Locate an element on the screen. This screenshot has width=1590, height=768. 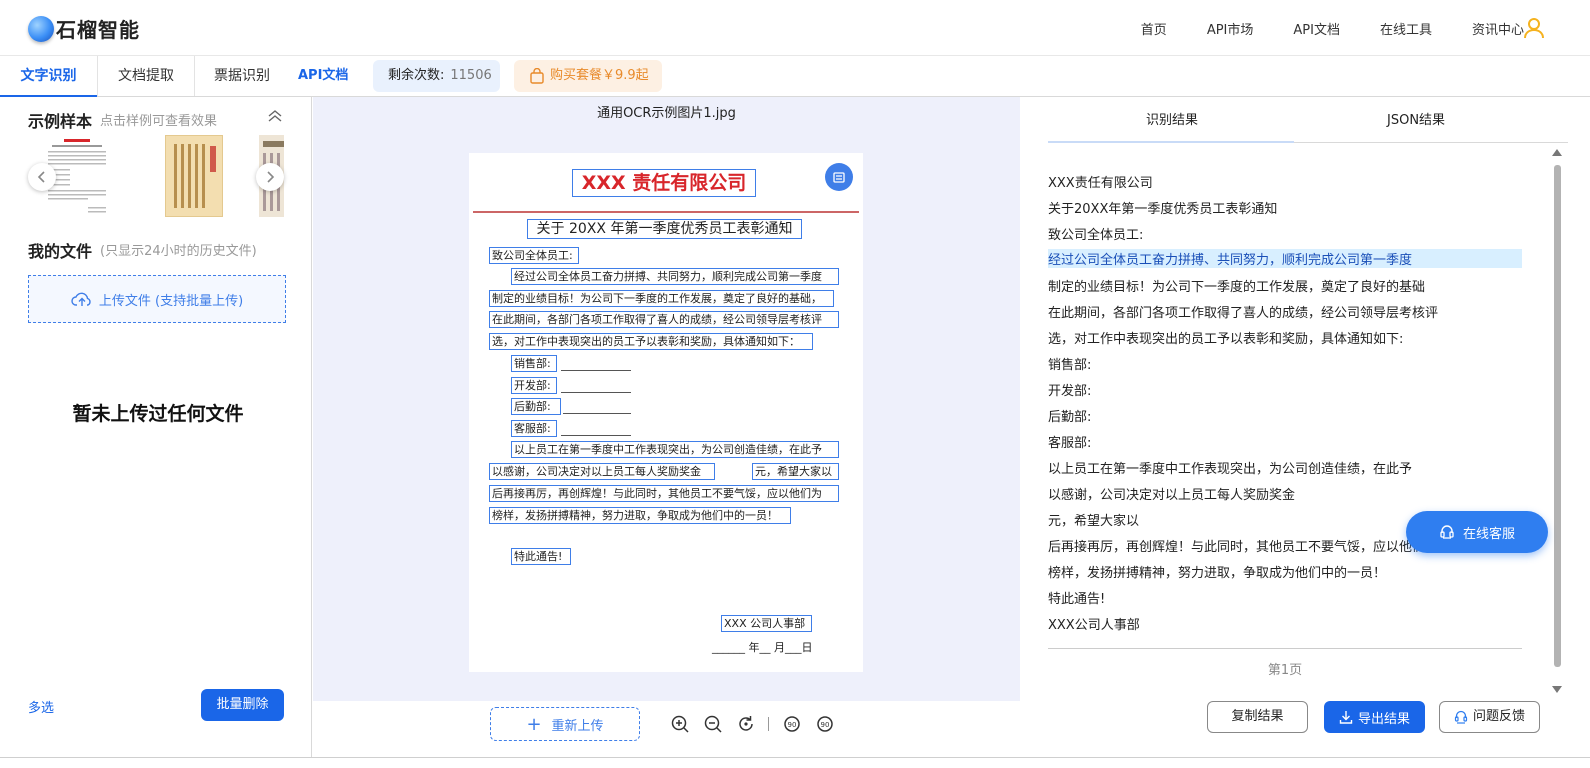
result-line: 榜样，发扬拼搏精神，努力进取，争取成为他们中的一员！ is located at coordinates (1217, 571).